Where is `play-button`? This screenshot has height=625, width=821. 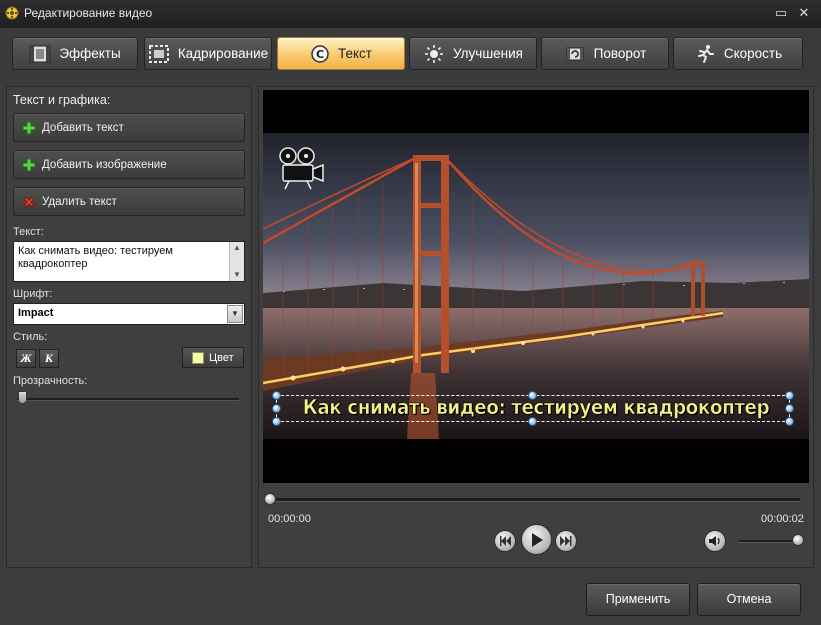
play-button is located at coordinates (536, 539).